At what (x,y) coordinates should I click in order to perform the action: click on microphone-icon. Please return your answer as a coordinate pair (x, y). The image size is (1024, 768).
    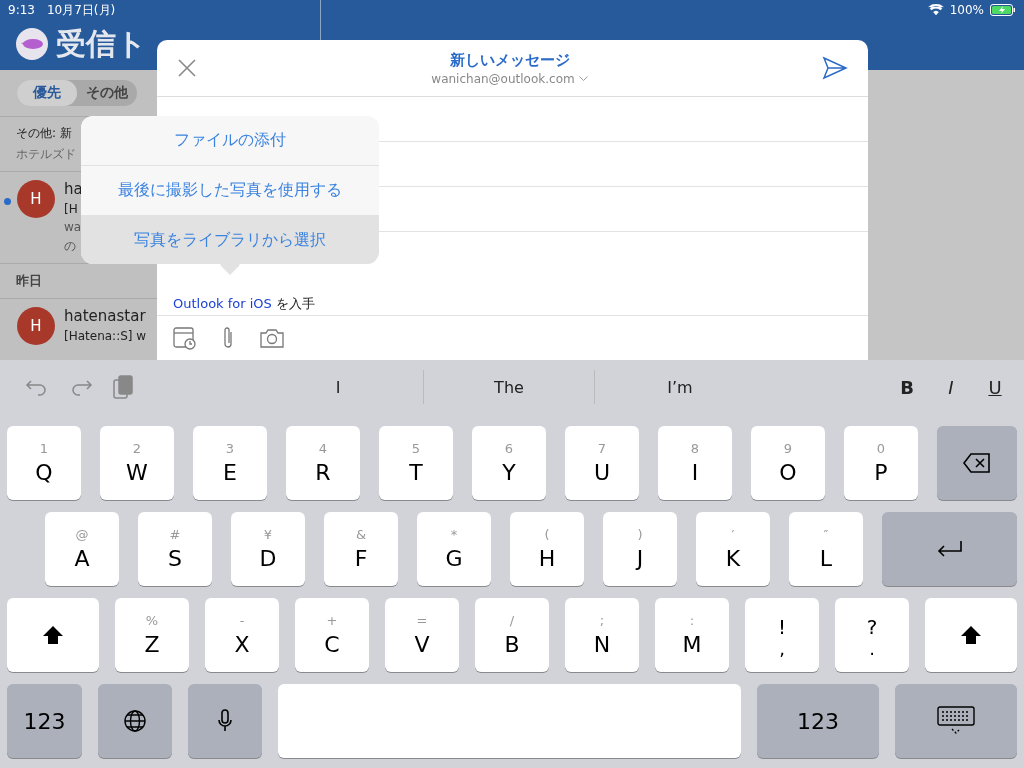
    Looking at the image, I should click on (225, 721).